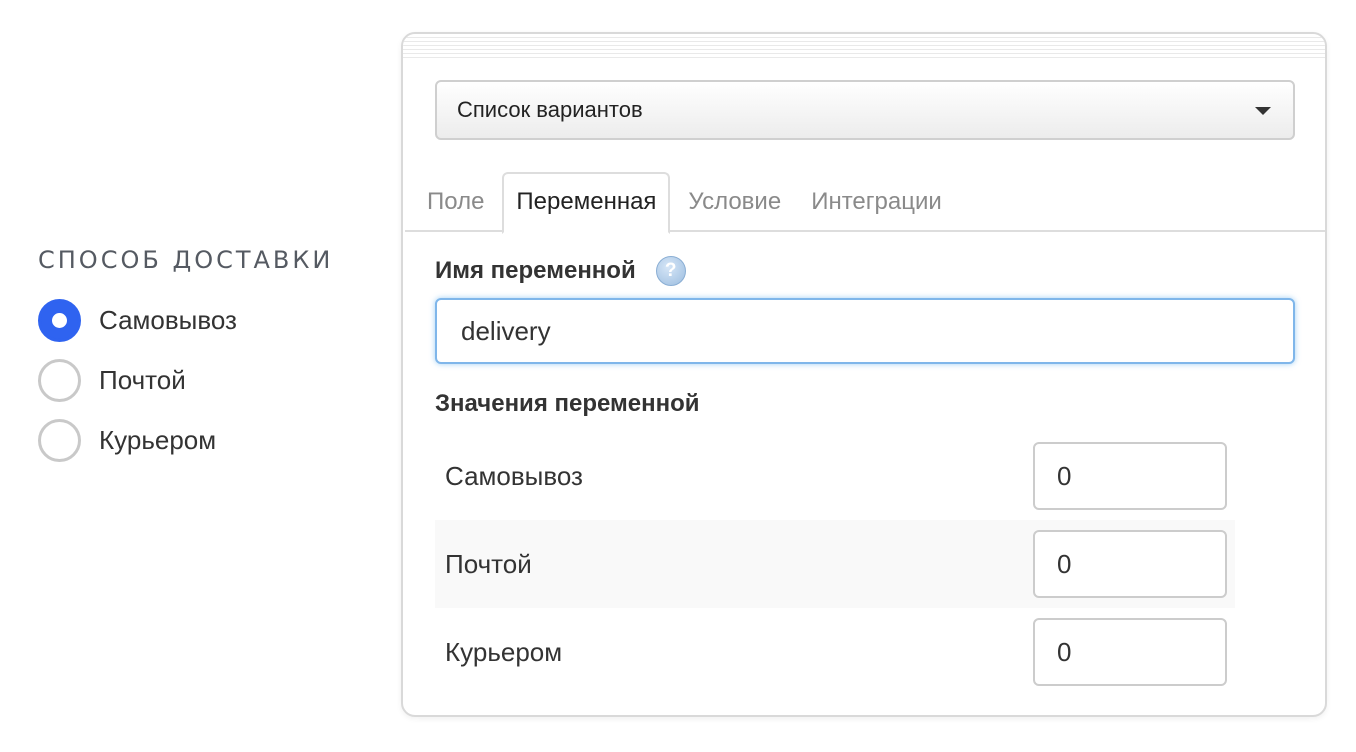 The height and width of the screenshot is (752, 1356). I want to click on variable-name-heading: Имя переменной ?, so click(560, 271).